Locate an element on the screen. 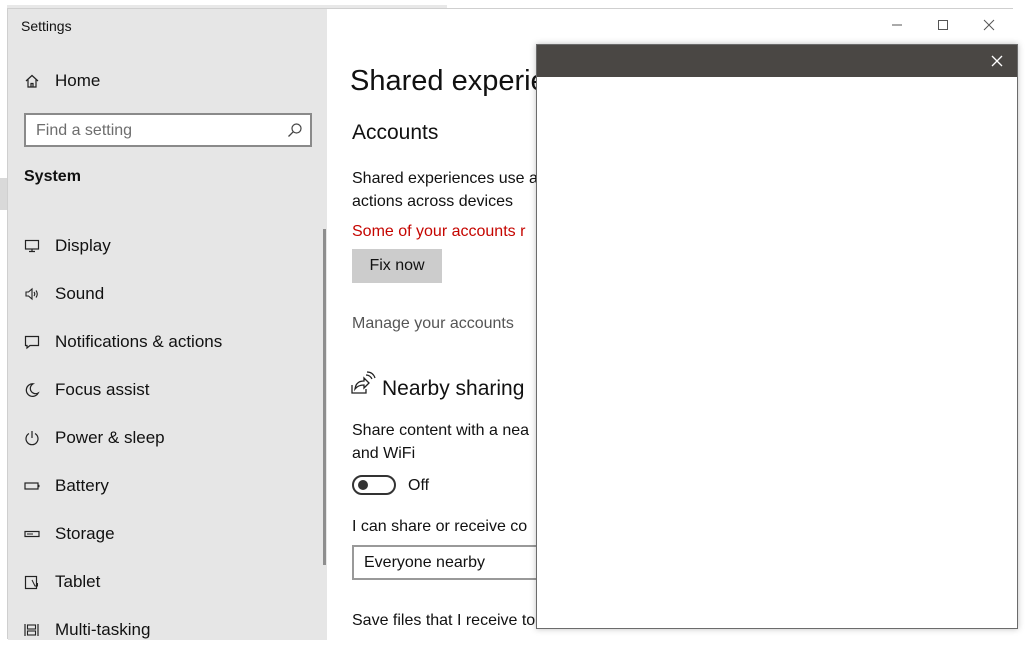 The image size is (1029, 654). home-label: Home is located at coordinates (78, 80).